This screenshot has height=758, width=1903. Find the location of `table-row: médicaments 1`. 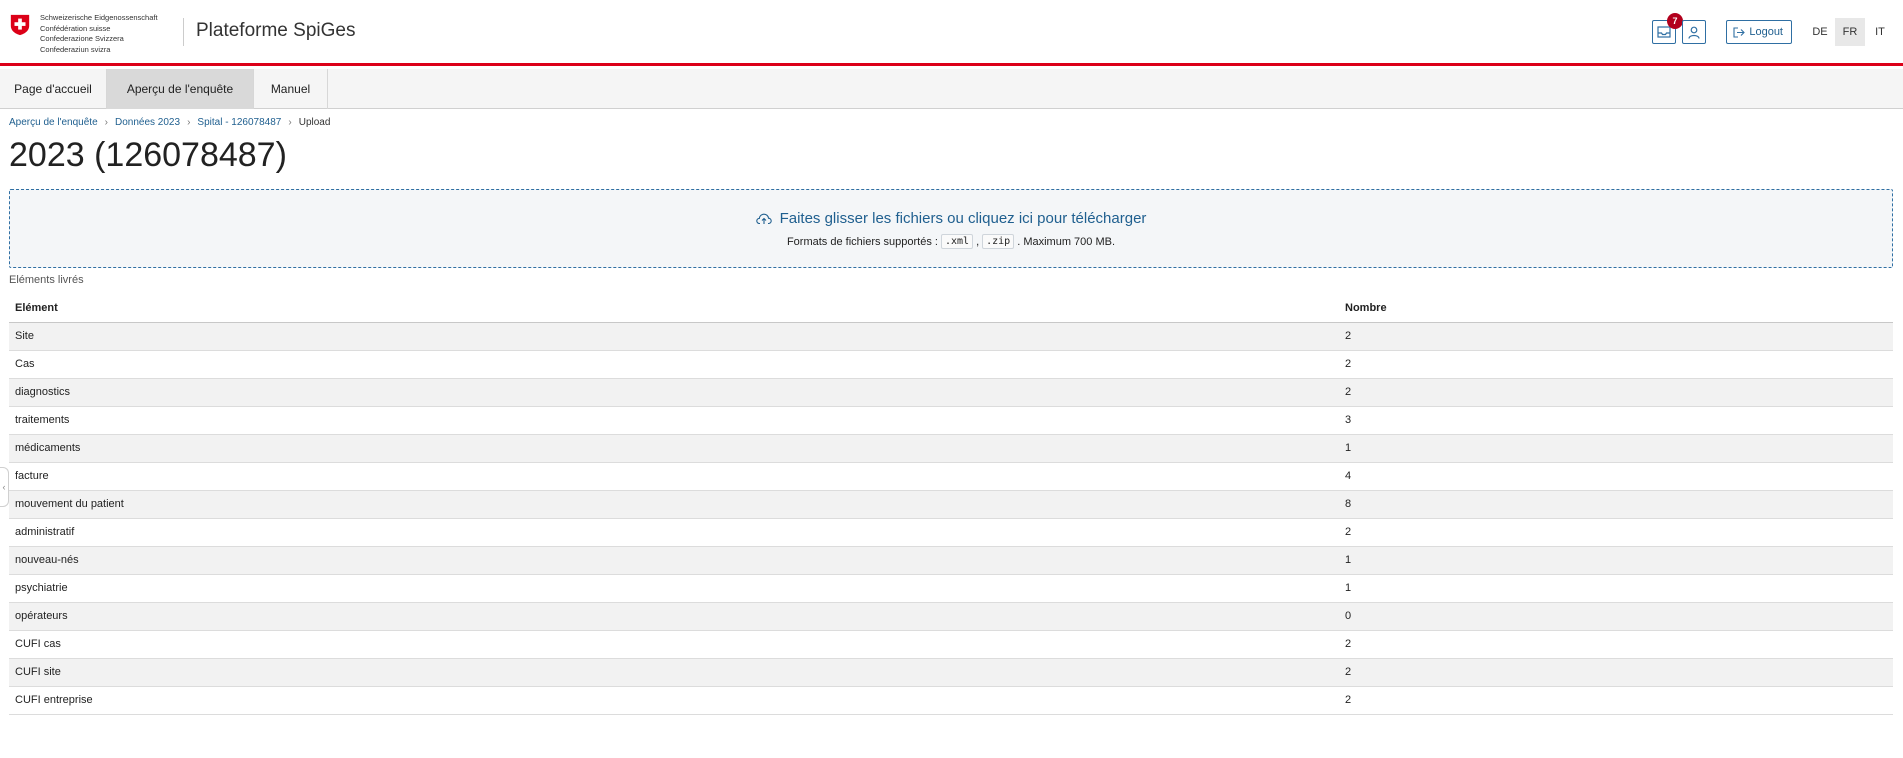

table-row: médicaments 1 is located at coordinates (951, 448).